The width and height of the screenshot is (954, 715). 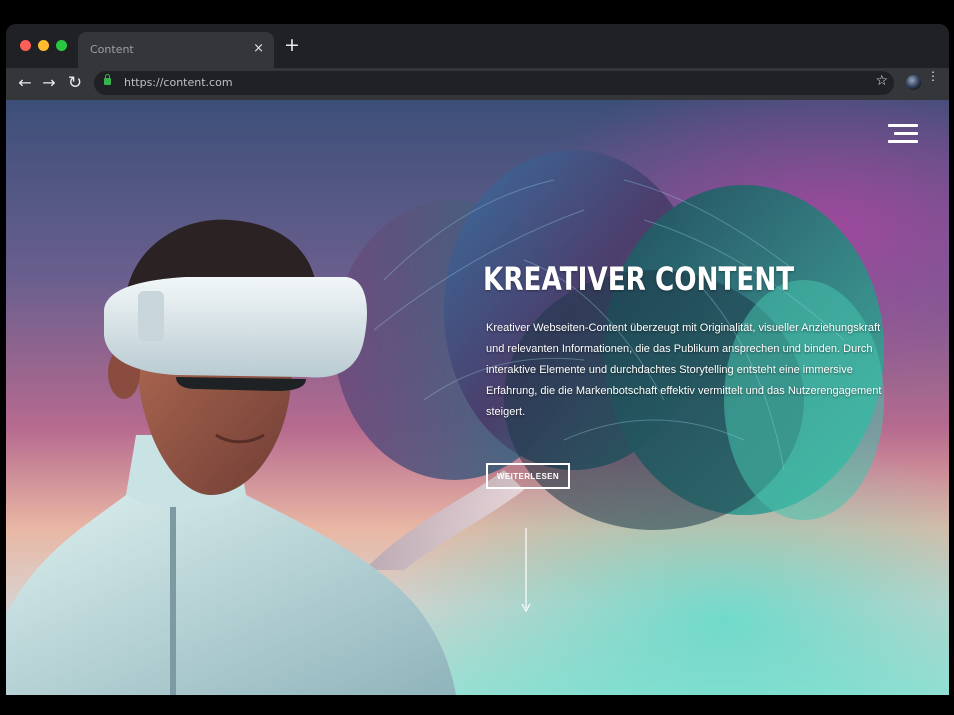 I want to click on minimize-window-button, so click(x=43, y=45).